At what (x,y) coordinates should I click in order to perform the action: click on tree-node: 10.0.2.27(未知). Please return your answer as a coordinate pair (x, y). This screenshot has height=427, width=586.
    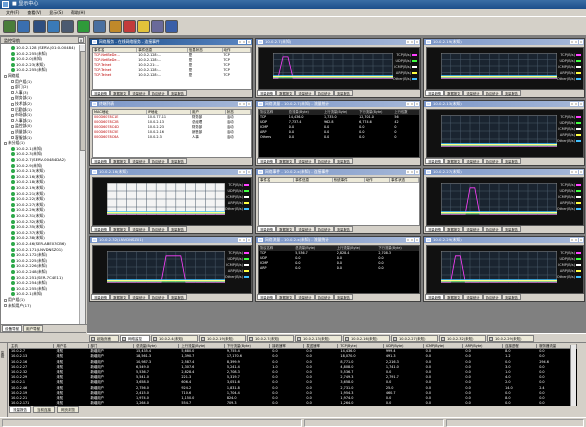
    Looking at the image, I should click on (28, 204).